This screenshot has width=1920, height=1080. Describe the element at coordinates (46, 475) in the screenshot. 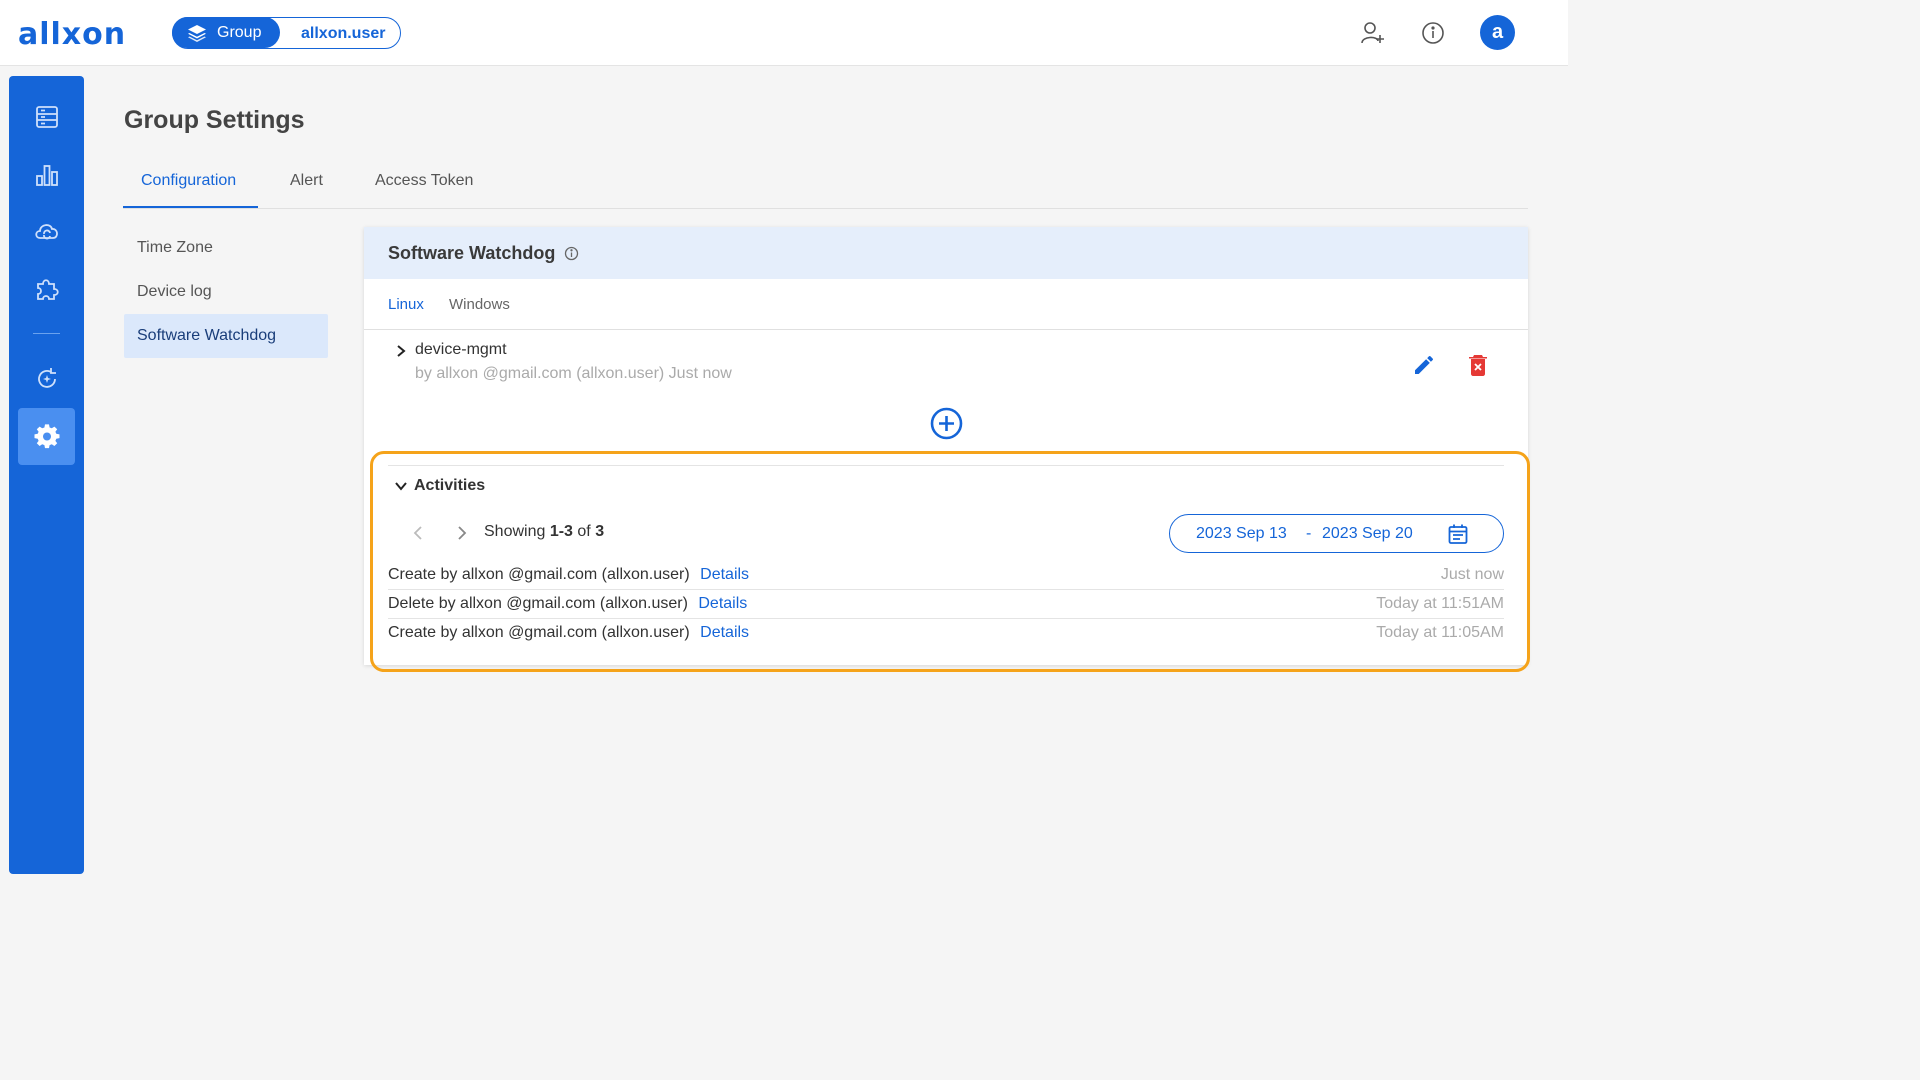

I see `left-nav` at that location.